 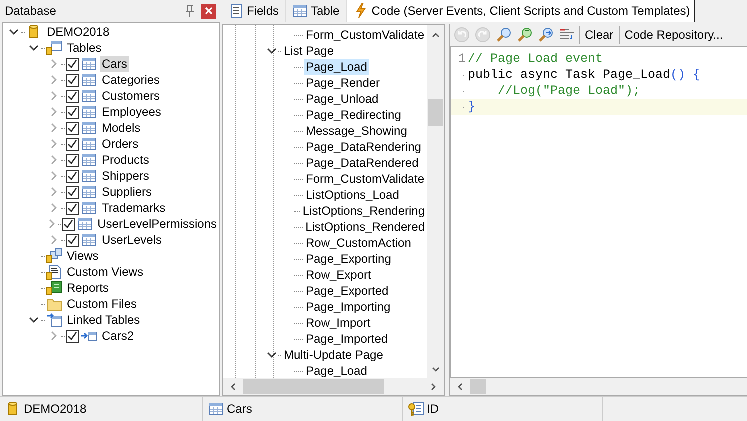 What do you see at coordinates (339, 275) in the screenshot?
I see `tree-item: Row_Export` at bounding box center [339, 275].